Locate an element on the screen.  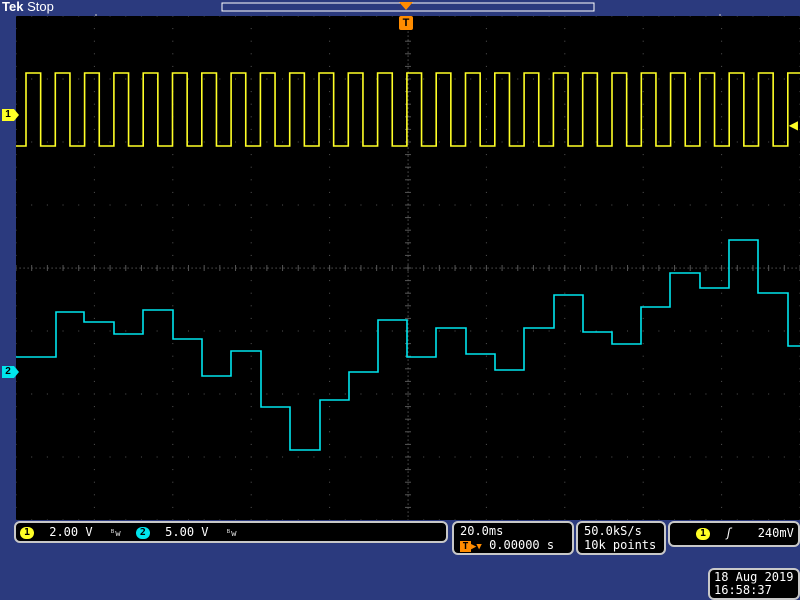
trigger-level: 240mV is located at coordinates (775, 533).